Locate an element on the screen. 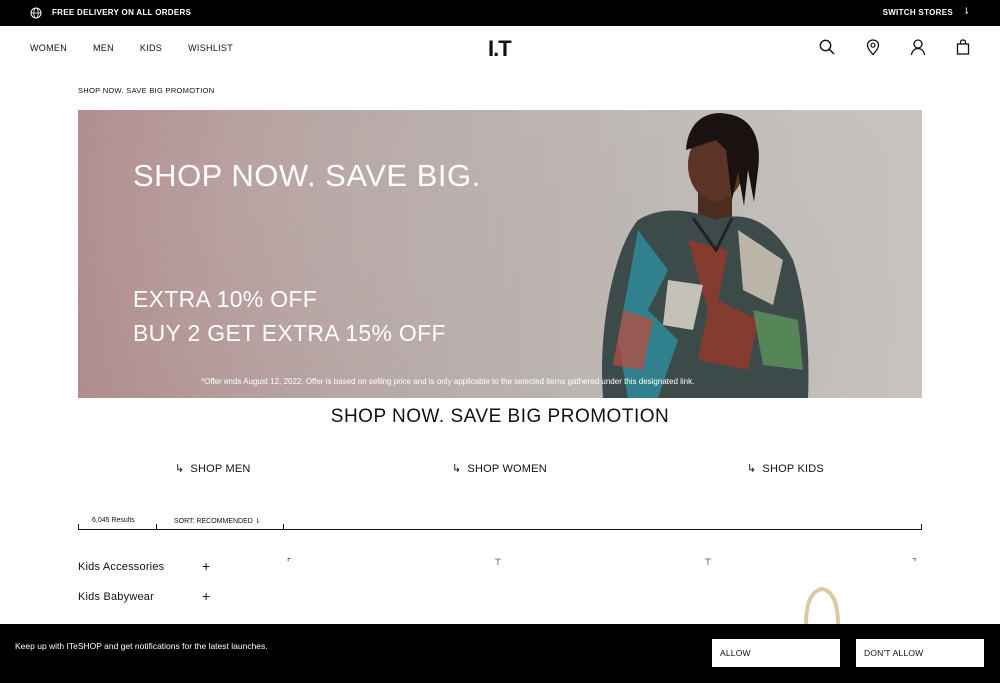 The width and height of the screenshot is (1000, 683). grid-corner-mark: ⌝ is located at coordinates (914, 562).